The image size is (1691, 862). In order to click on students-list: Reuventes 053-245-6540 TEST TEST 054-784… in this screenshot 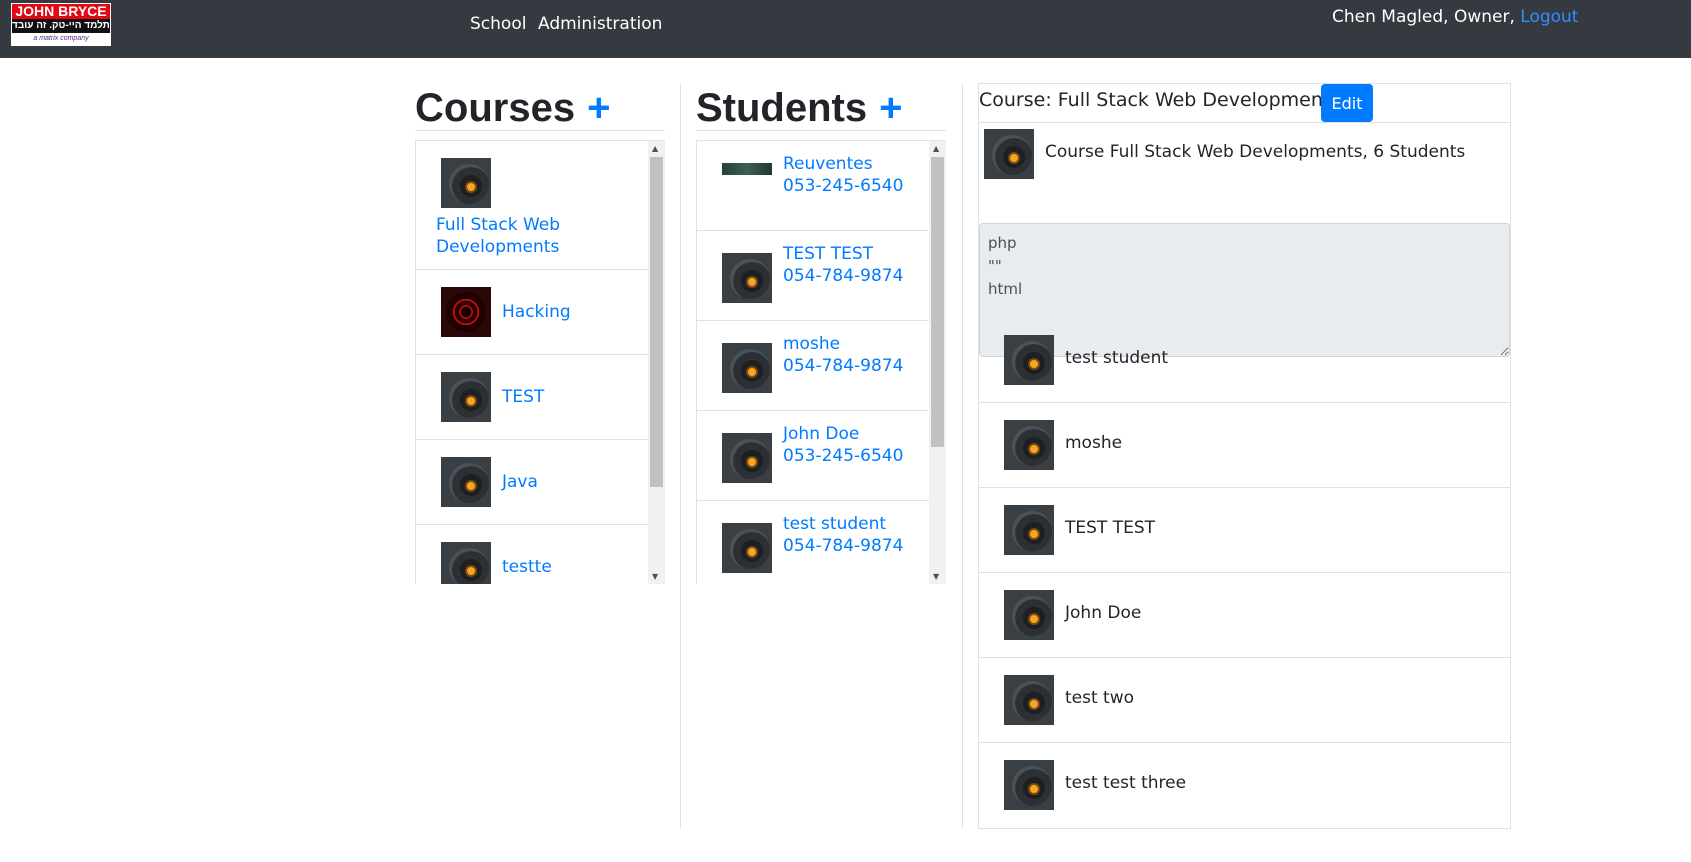, I will do `click(821, 362)`.